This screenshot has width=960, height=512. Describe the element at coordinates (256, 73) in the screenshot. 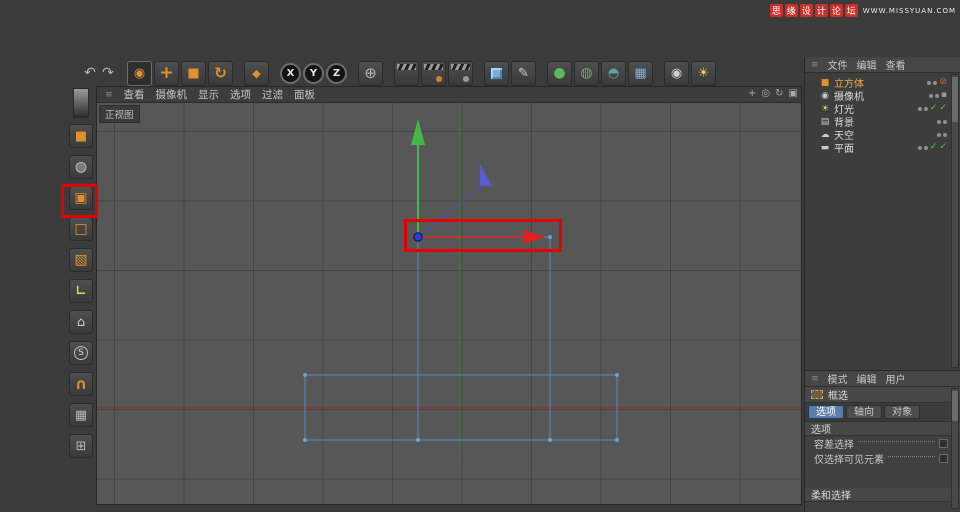

I see `last-tool-button: ◆` at that location.